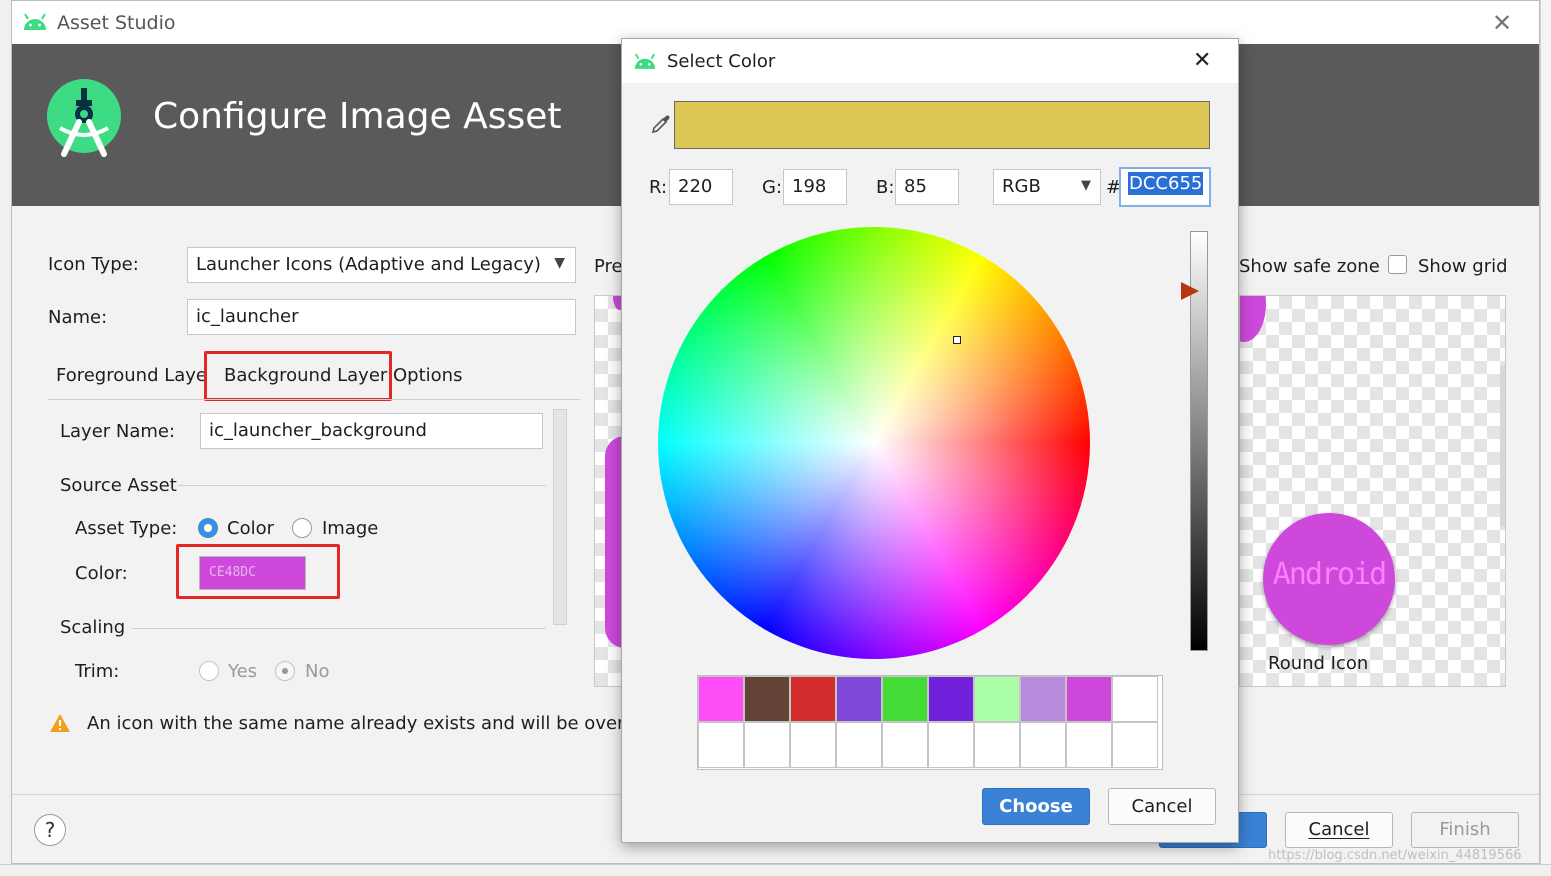 The width and height of the screenshot is (1551, 876). Describe the element at coordinates (1339, 830) in the screenshot. I see `cancel-button: Cancel` at that location.